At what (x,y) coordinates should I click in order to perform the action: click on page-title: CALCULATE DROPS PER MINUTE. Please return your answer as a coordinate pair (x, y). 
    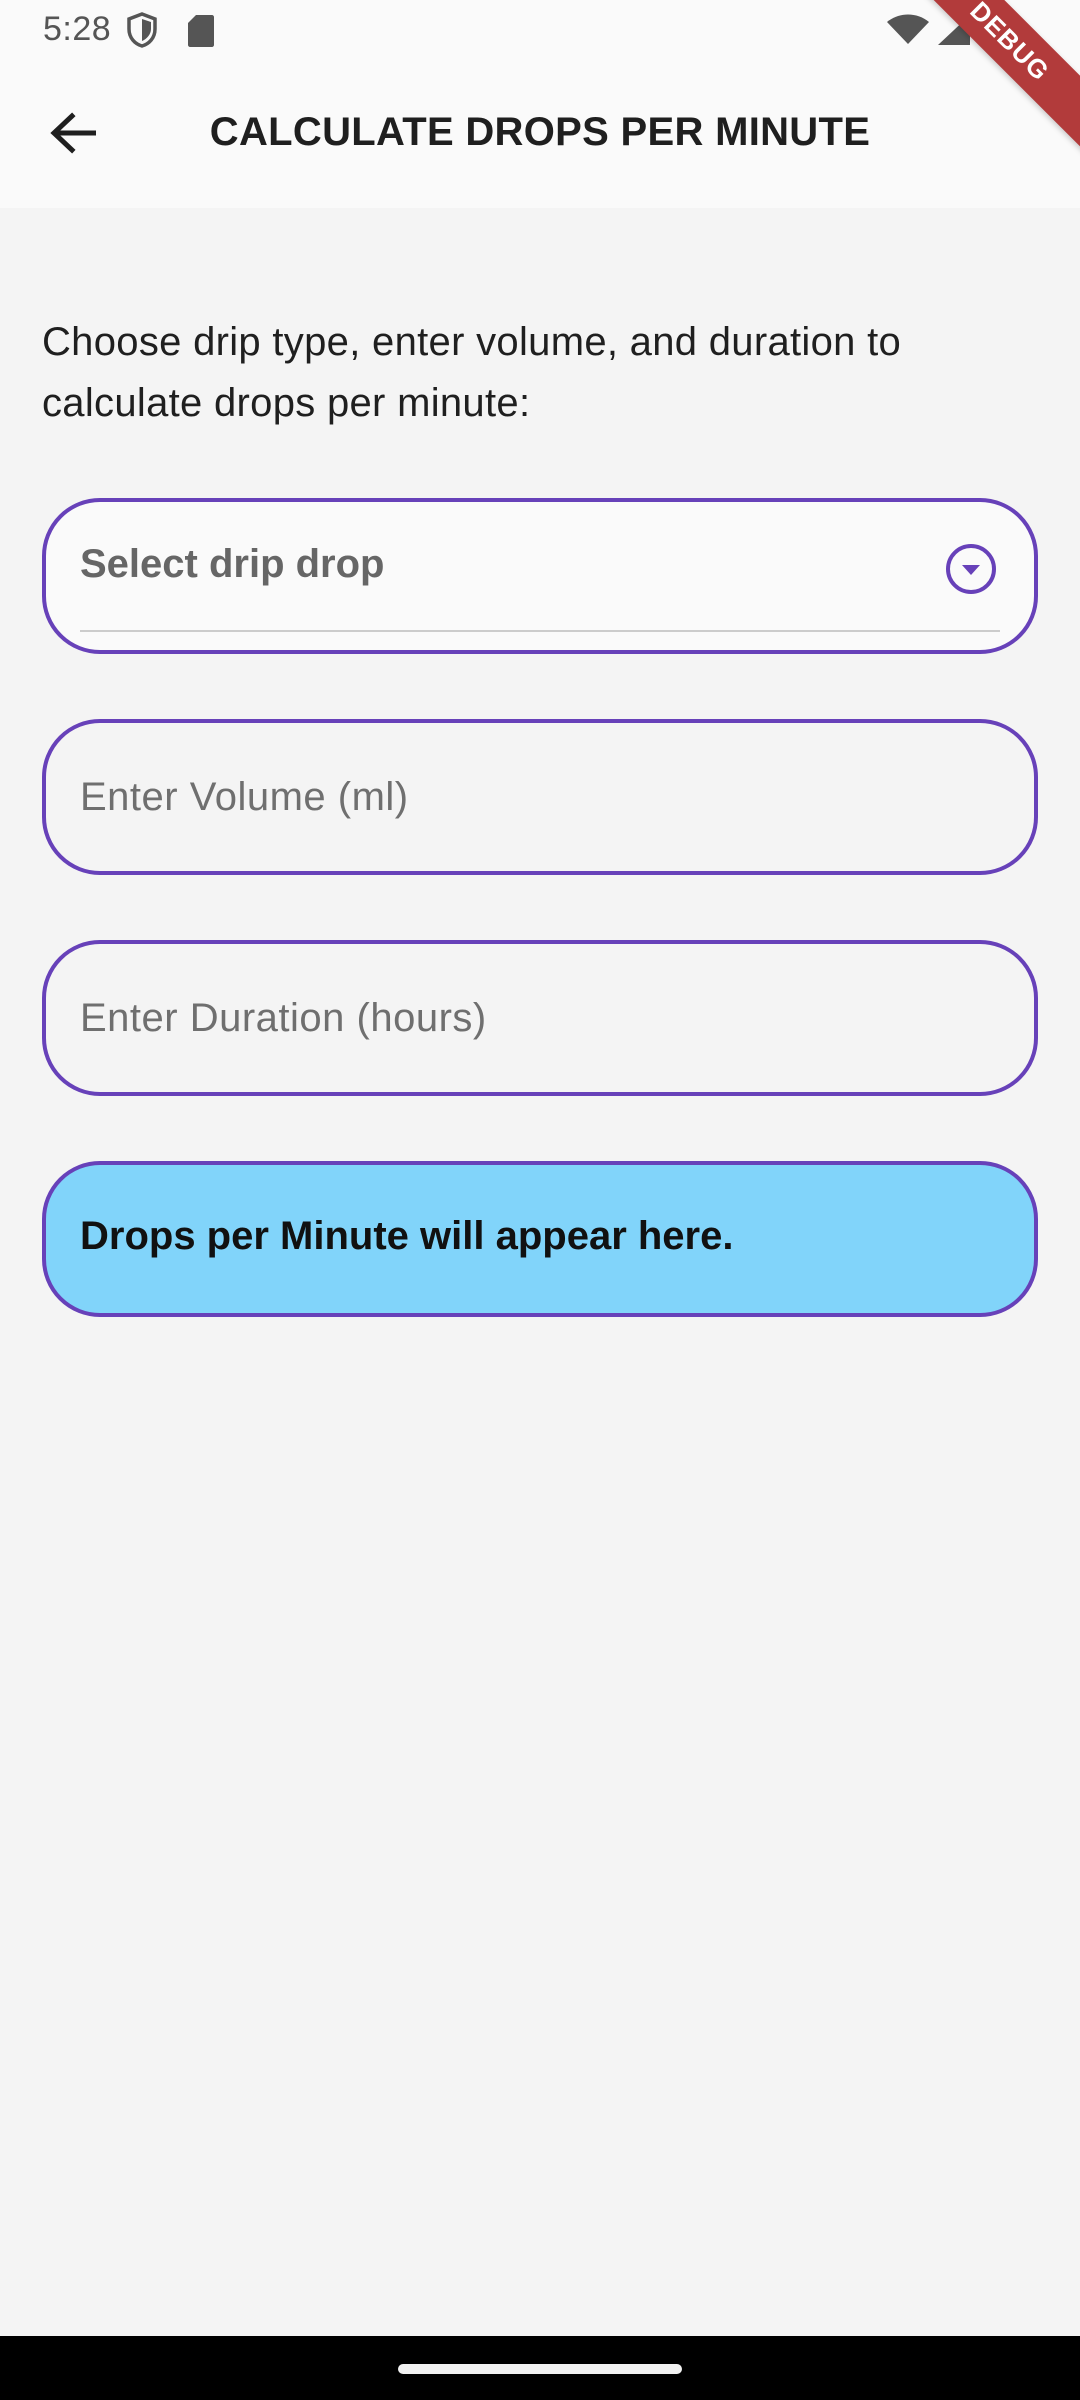
    Looking at the image, I should click on (540, 132).